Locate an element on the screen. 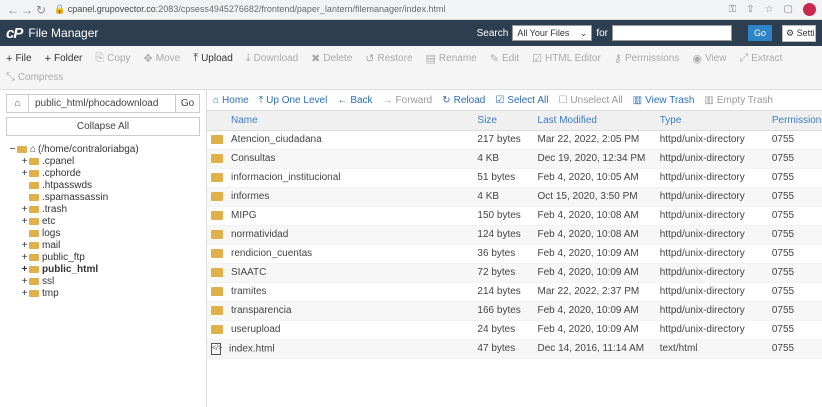 The image size is (822, 407). extract-button: ⤢ Extract is located at coordinates (760, 58).